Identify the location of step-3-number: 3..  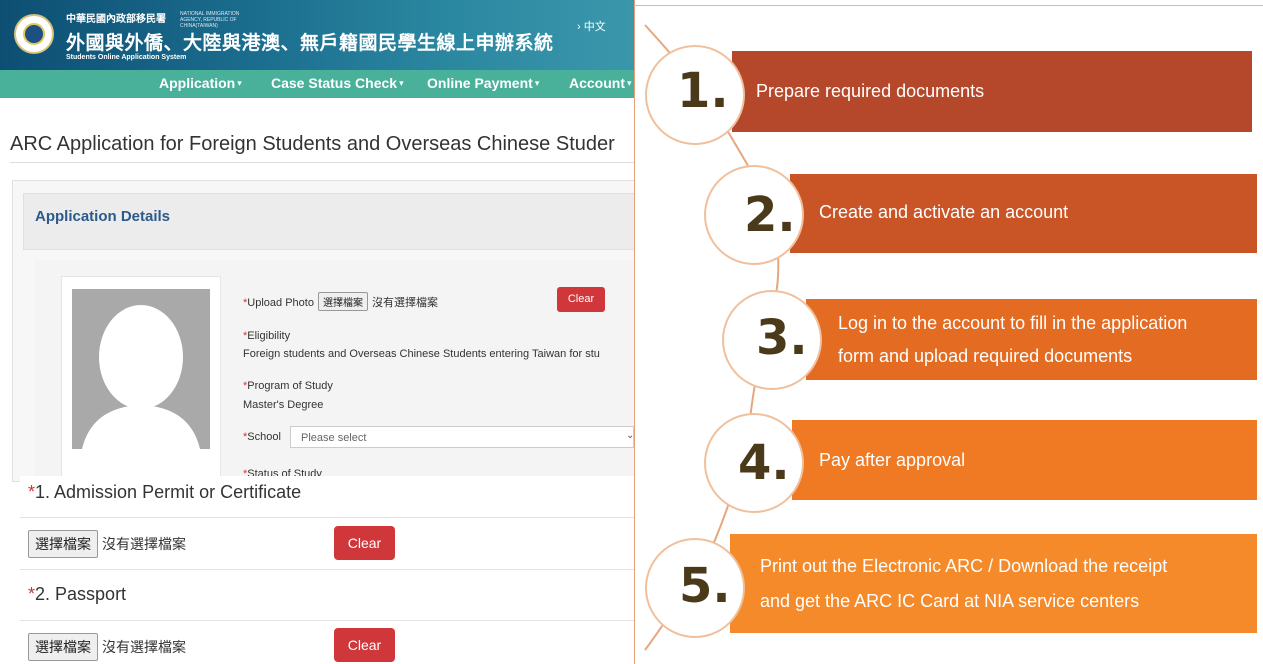
(782, 338).